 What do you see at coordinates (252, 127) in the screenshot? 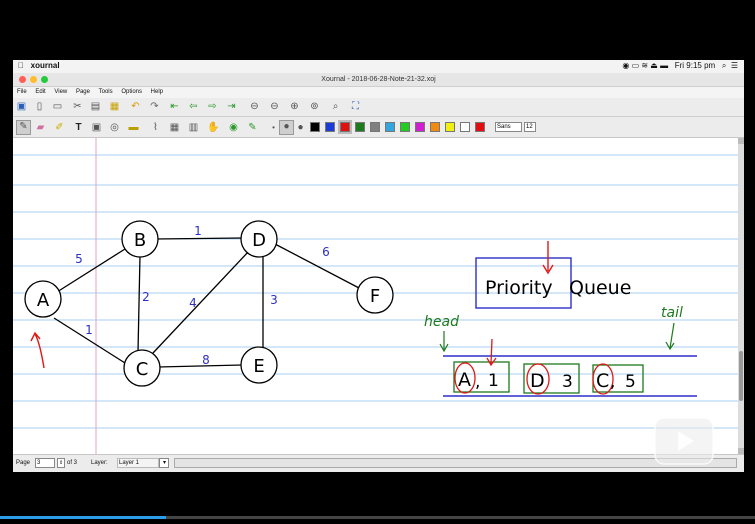
I see `default-pen-icon: ✎` at bounding box center [252, 127].